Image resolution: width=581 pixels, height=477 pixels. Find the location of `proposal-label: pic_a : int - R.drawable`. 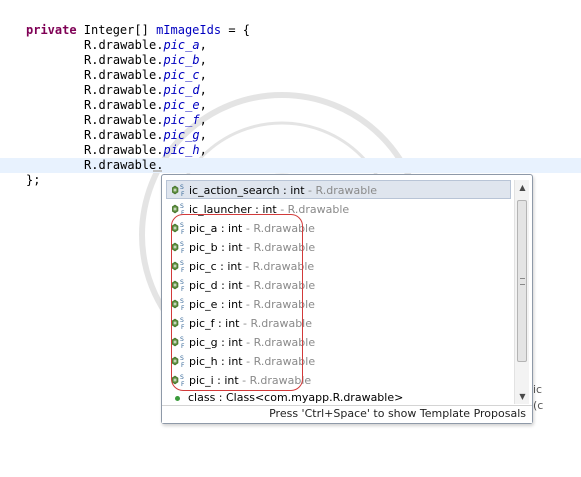

proposal-label: pic_a : int - R.drawable is located at coordinates (252, 228).